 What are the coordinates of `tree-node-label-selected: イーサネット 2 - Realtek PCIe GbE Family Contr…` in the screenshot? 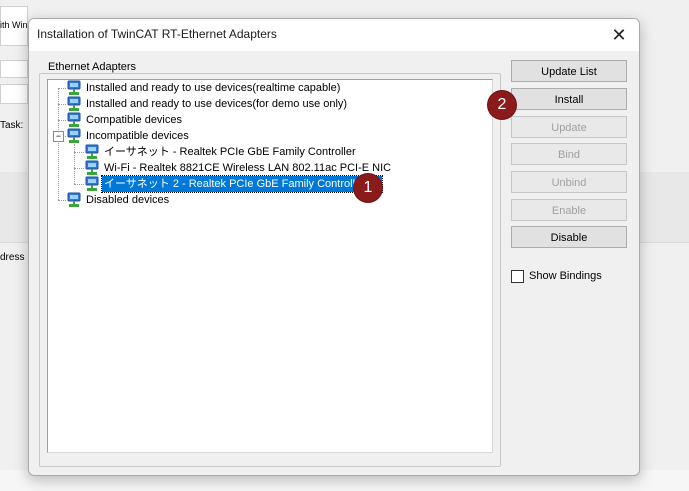 It's located at (242, 184).